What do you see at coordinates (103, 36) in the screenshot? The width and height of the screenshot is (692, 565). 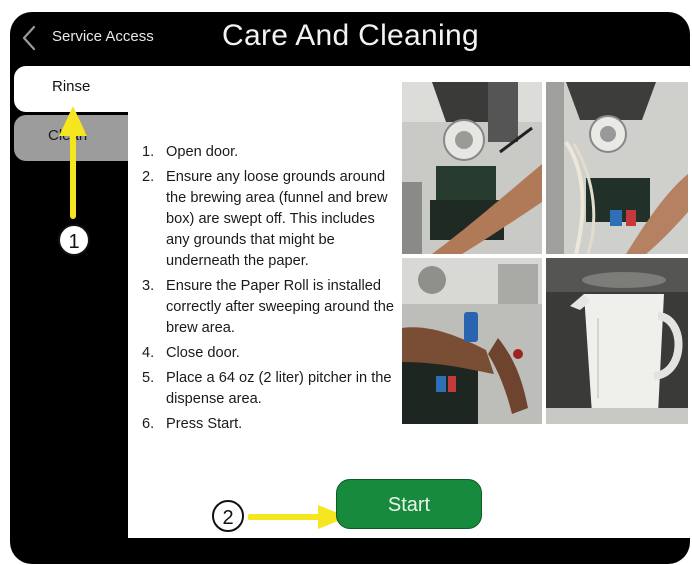 I see `back-button-label: Service Access` at bounding box center [103, 36].